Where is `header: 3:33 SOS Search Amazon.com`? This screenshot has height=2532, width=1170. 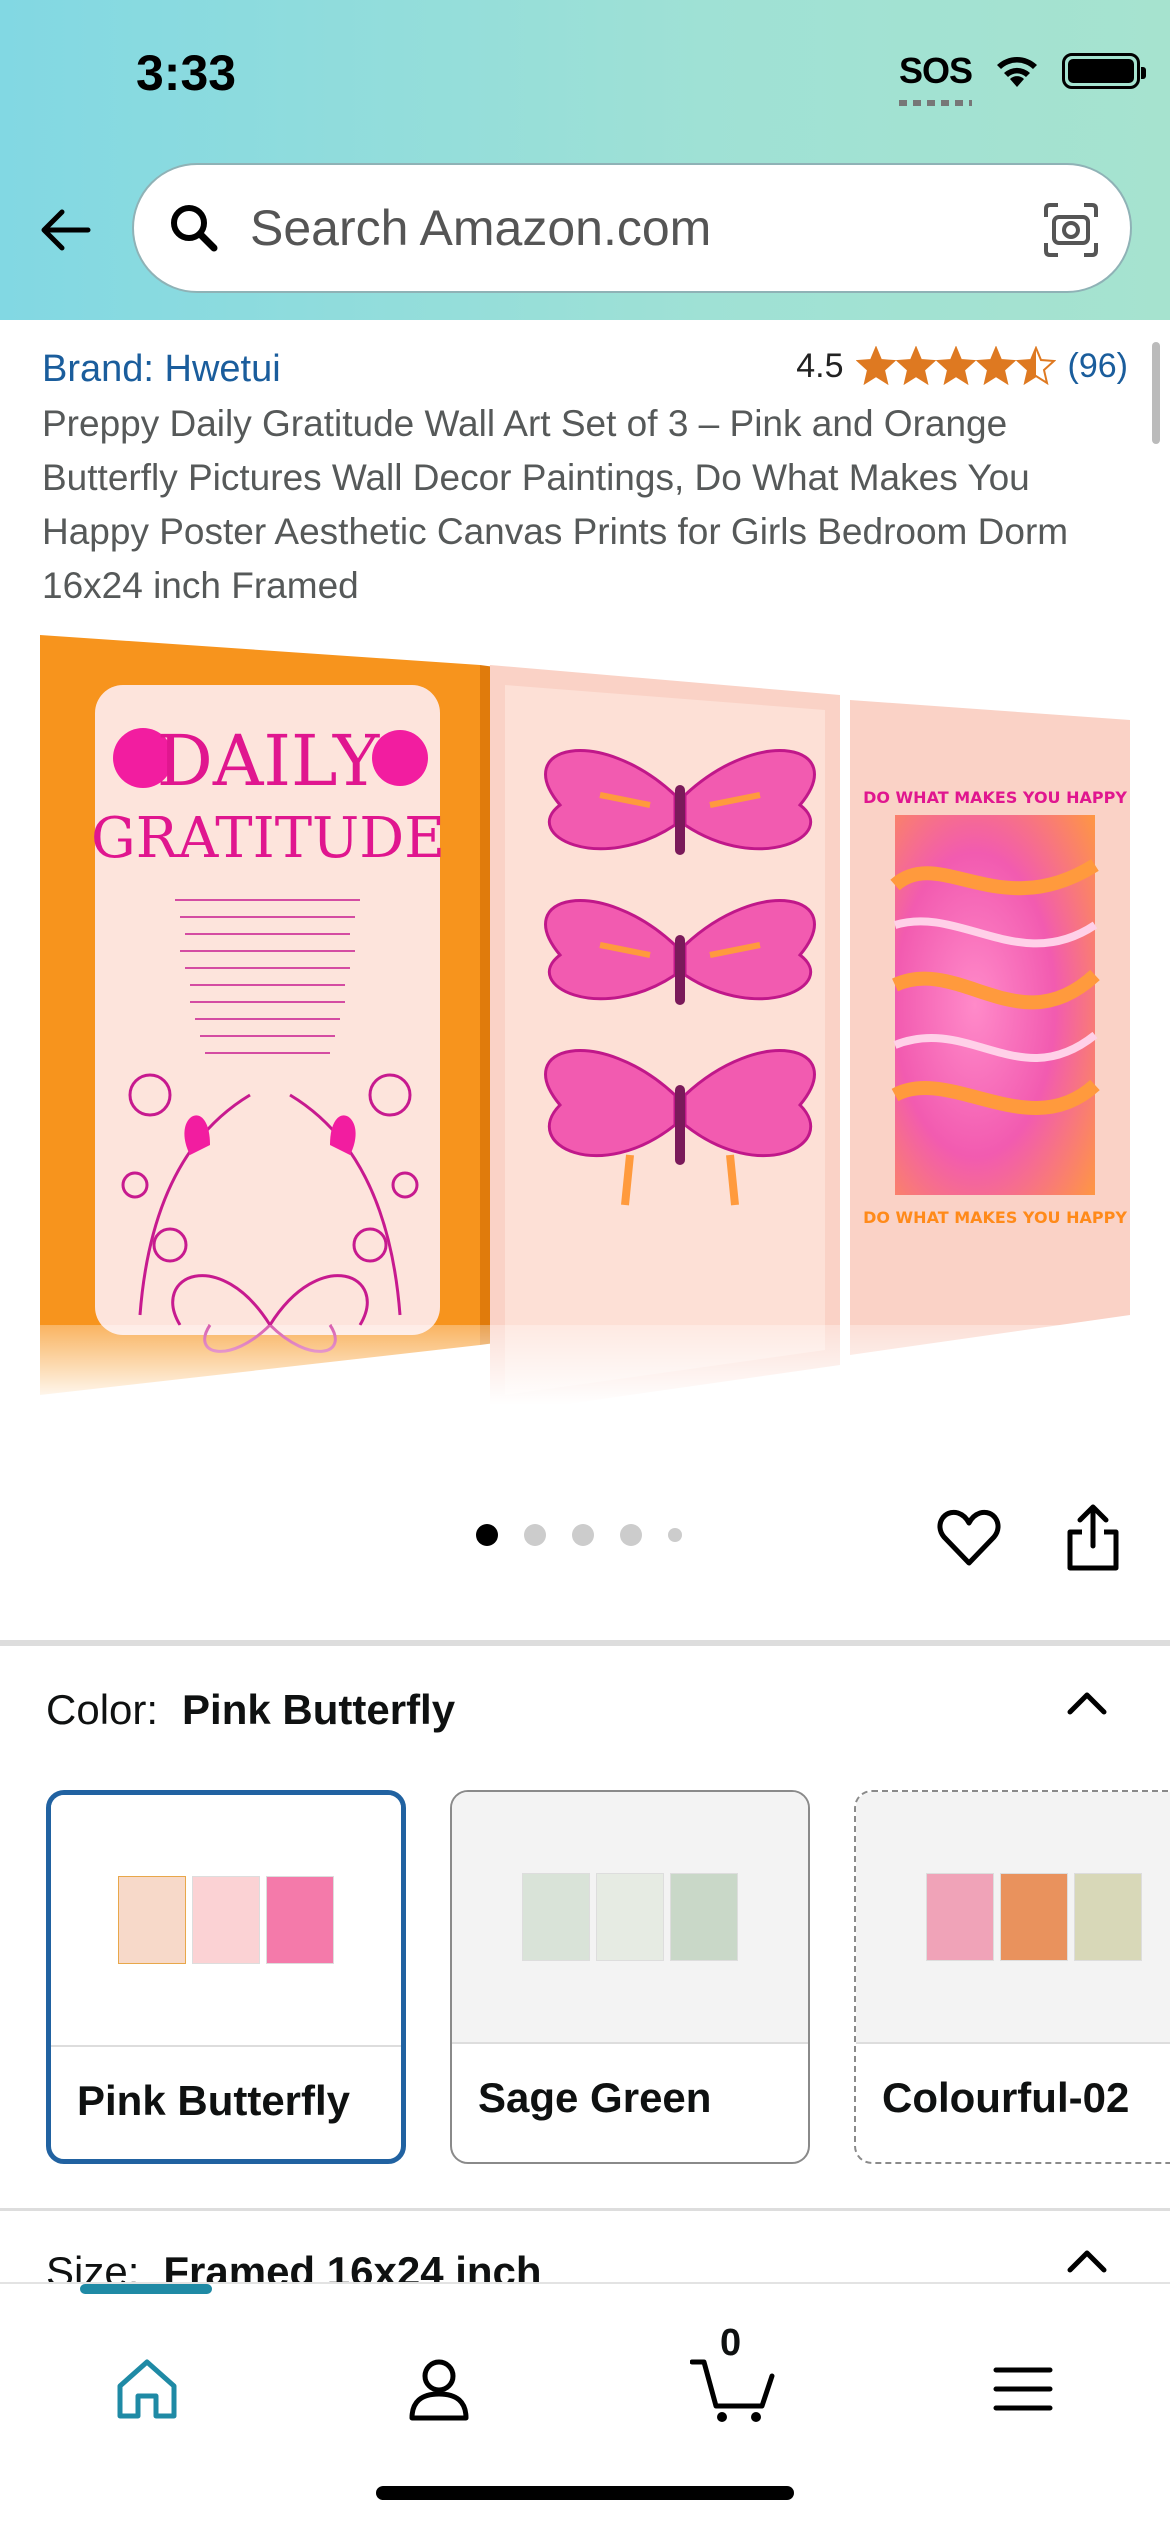 header: 3:33 SOS Search Amazon.com is located at coordinates (585, 160).